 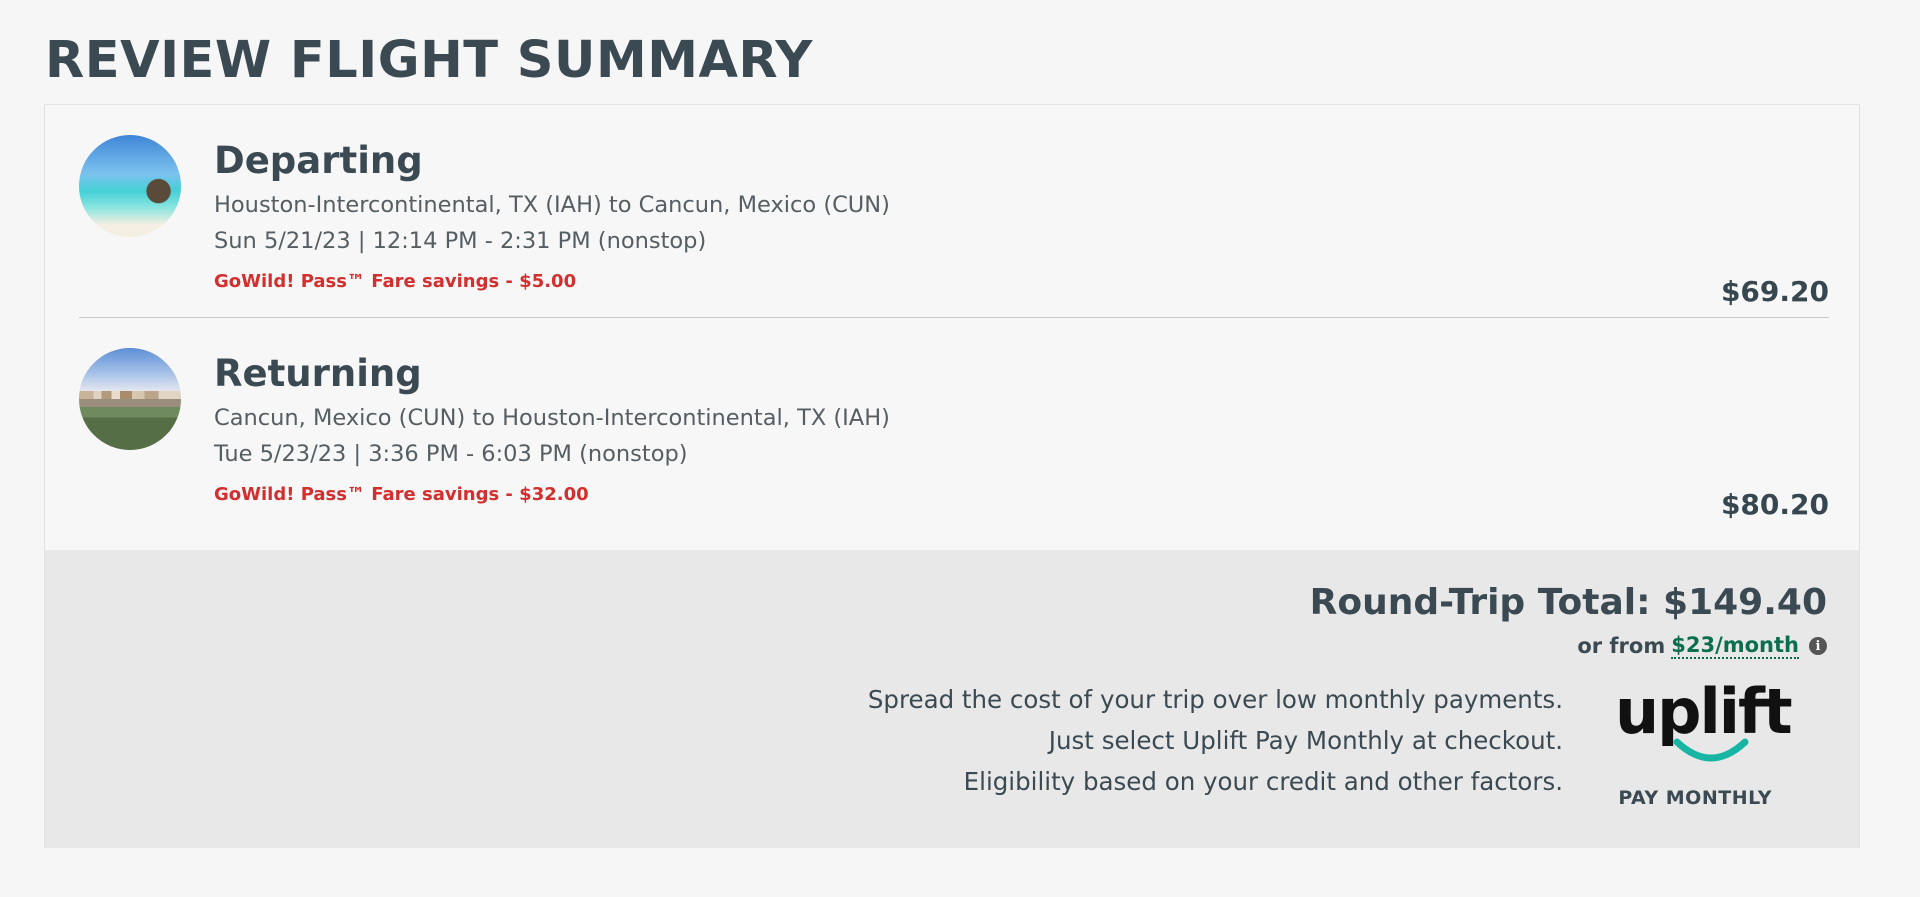 I want to click on leg-divider, so click(x=954, y=317).